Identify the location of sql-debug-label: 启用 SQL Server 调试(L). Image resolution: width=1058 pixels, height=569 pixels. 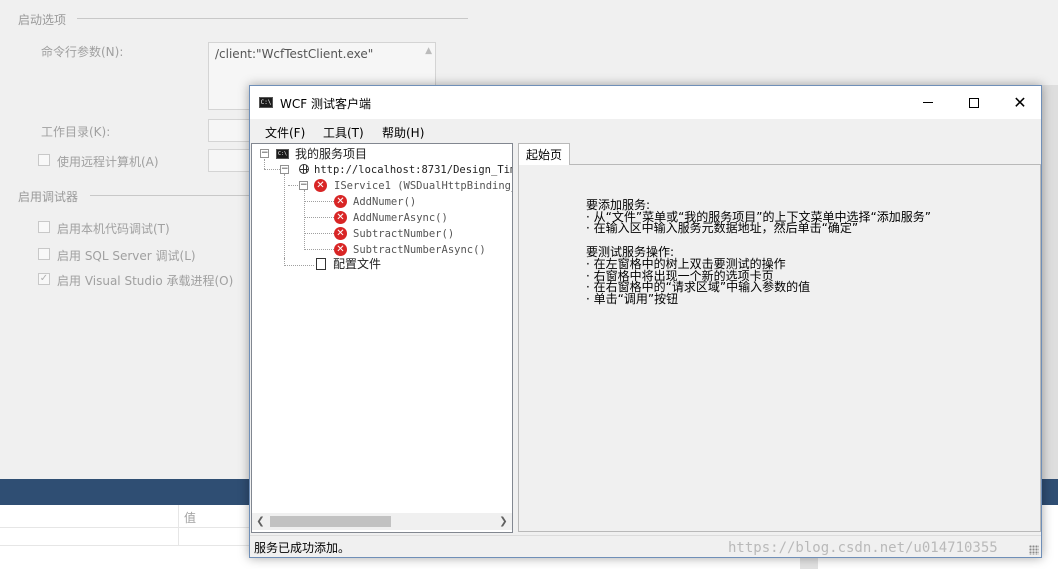
(126, 256).